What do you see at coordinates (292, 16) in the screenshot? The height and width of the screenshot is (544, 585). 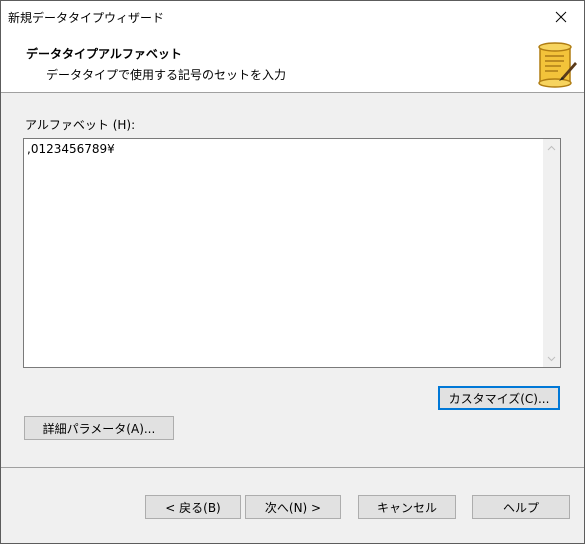 I see `title-bar: 新規データタイプウィザード` at bounding box center [292, 16].